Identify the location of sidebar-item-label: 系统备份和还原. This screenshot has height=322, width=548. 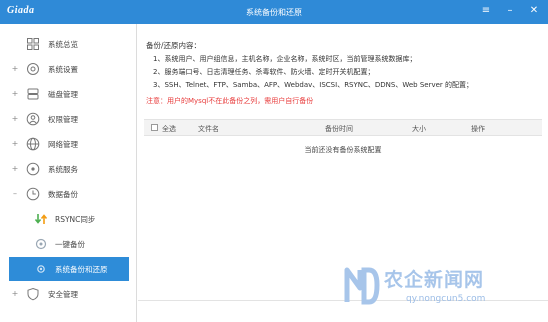
(81, 269).